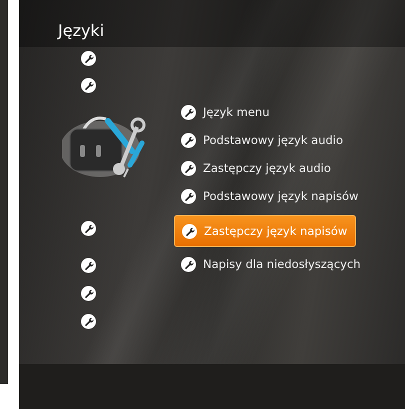 Image resolution: width=405 pixels, height=409 pixels. What do you see at coordinates (269, 196) in the screenshot?
I see `menu-item: Podstawowy język napisów` at bounding box center [269, 196].